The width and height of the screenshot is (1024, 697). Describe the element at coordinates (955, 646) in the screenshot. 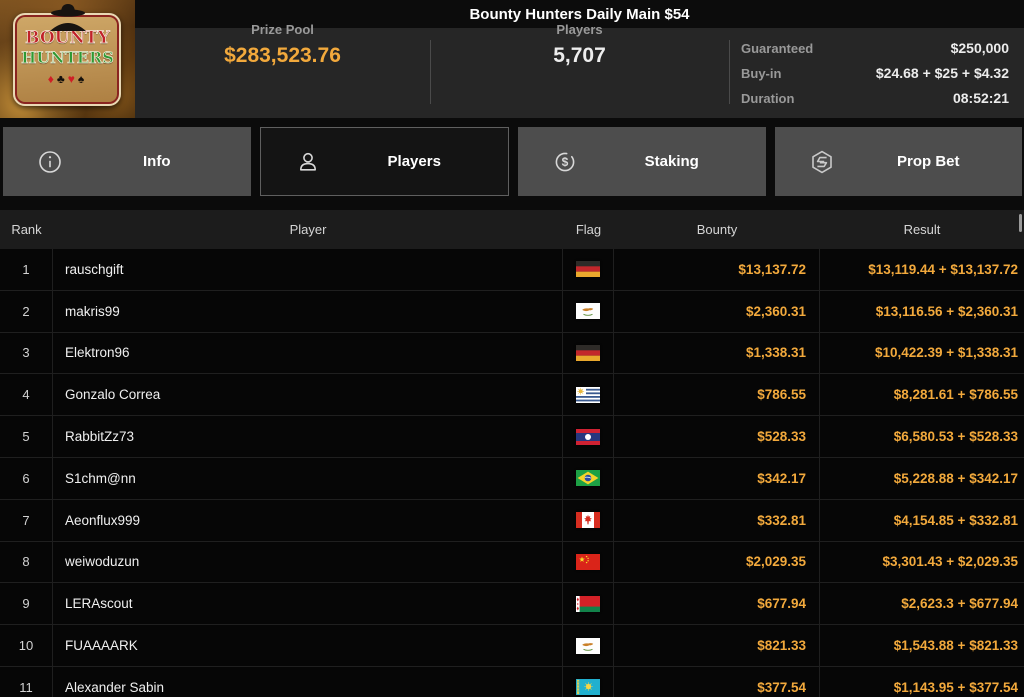

I see `result-value: $1,543.88 + $821.33` at that location.